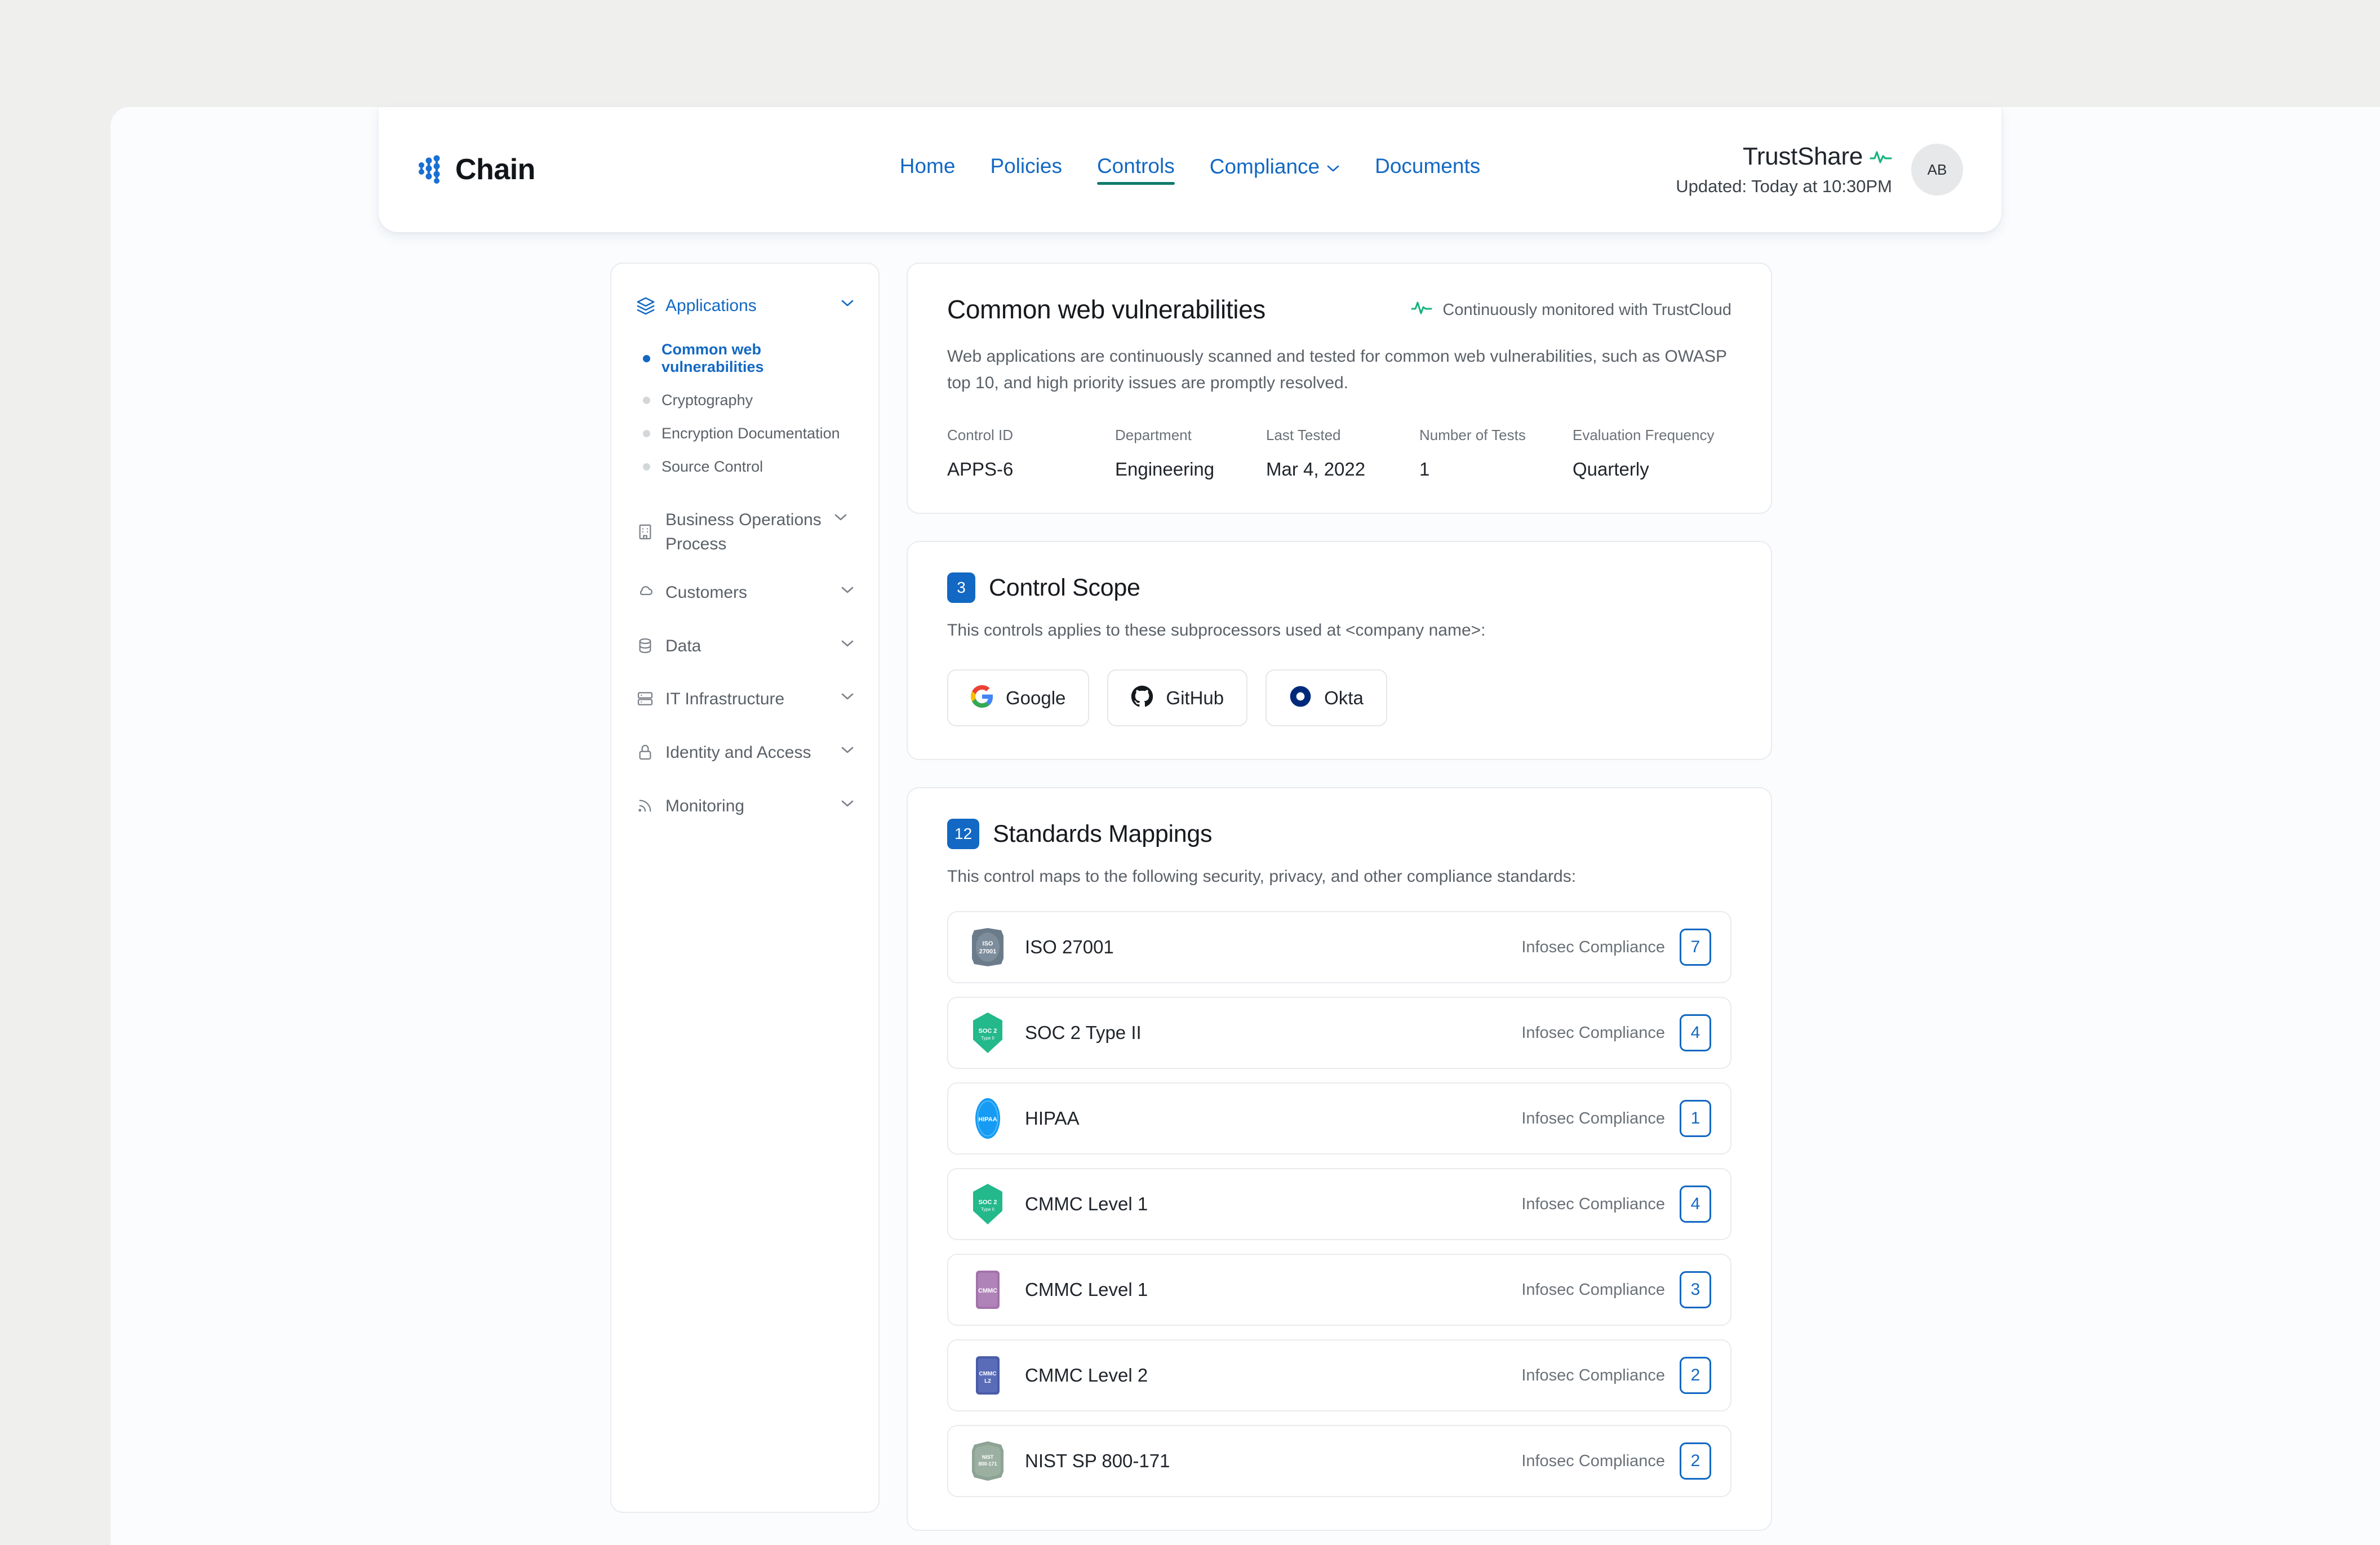 The image size is (2380, 1545). I want to click on header-right: TrustShare Updated: Today at 10:30PM AB, so click(1721, 170).